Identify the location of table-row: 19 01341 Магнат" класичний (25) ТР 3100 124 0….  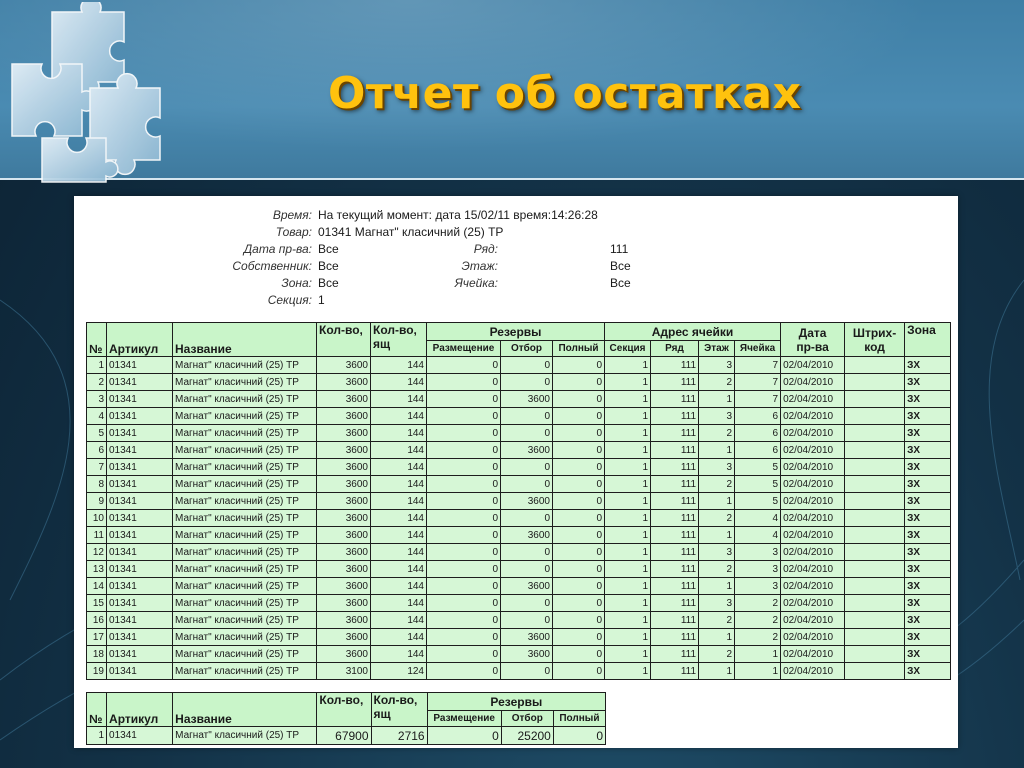
(519, 671).